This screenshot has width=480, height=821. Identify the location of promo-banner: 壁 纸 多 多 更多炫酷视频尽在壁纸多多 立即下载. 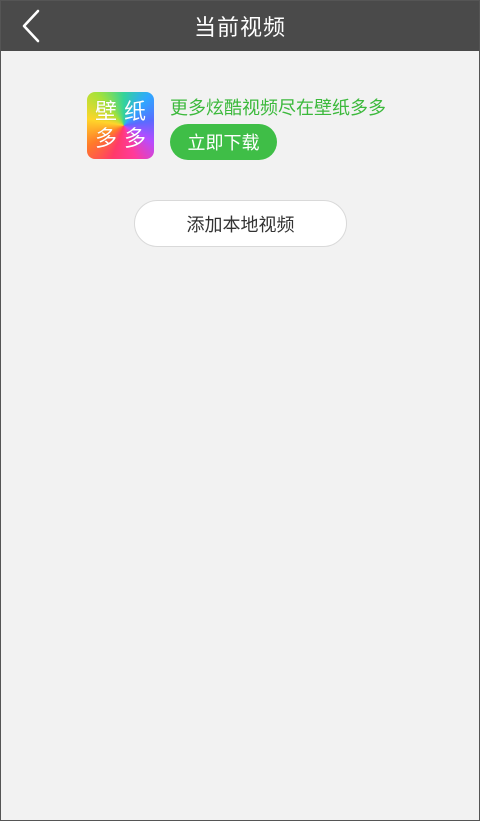
(247, 126).